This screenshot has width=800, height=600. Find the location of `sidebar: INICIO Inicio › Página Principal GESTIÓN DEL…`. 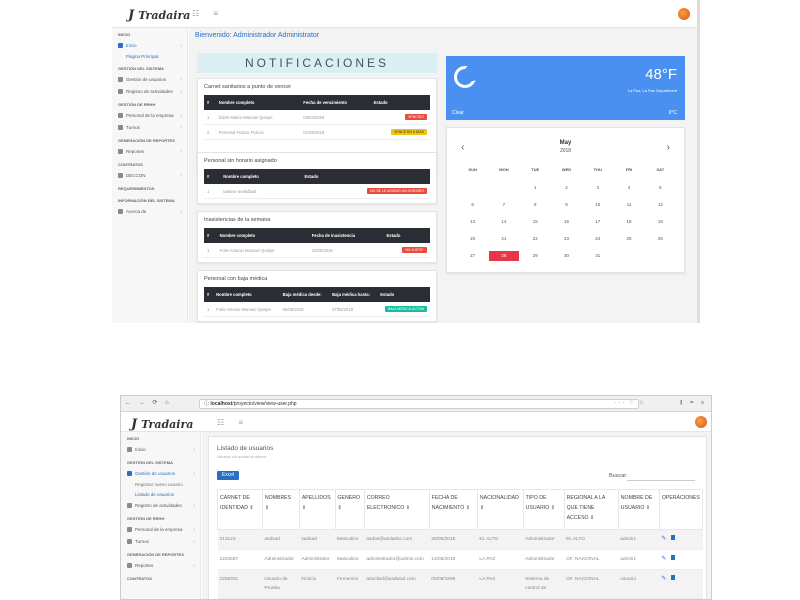

sidebar: INICIO Inicio › Página Principal GESTIÓN DEL… is located at coordinates (150, 175).